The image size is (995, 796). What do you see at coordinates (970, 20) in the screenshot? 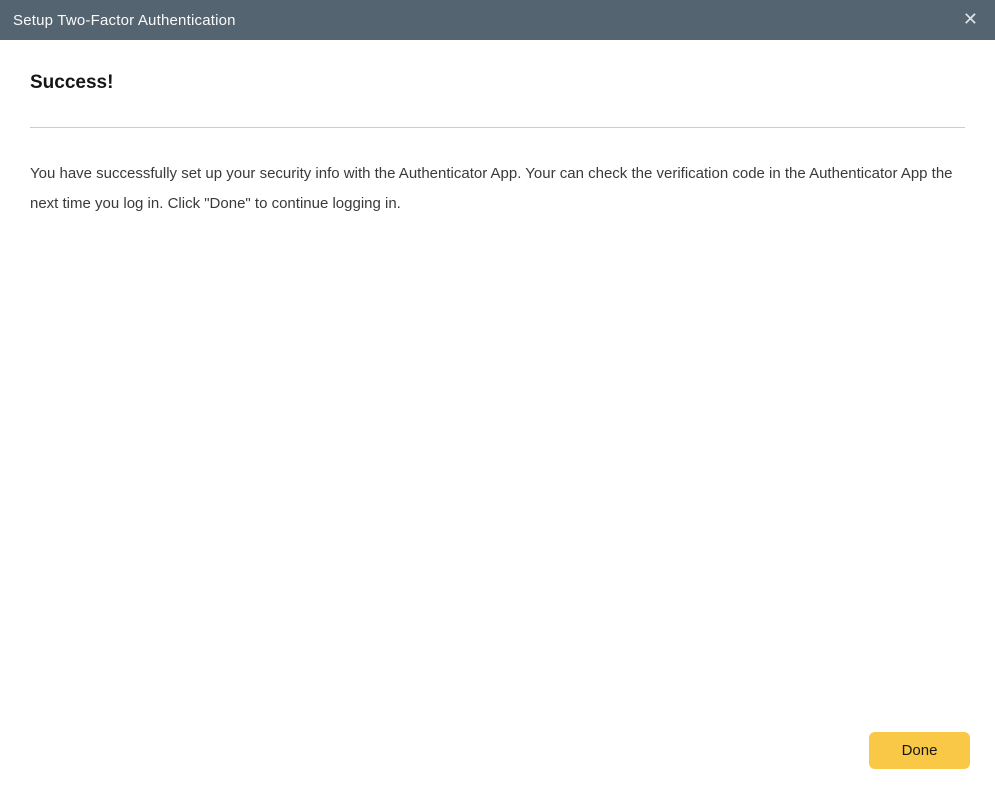
I see `close-icon: ✕` at bounding box center [970, 20].